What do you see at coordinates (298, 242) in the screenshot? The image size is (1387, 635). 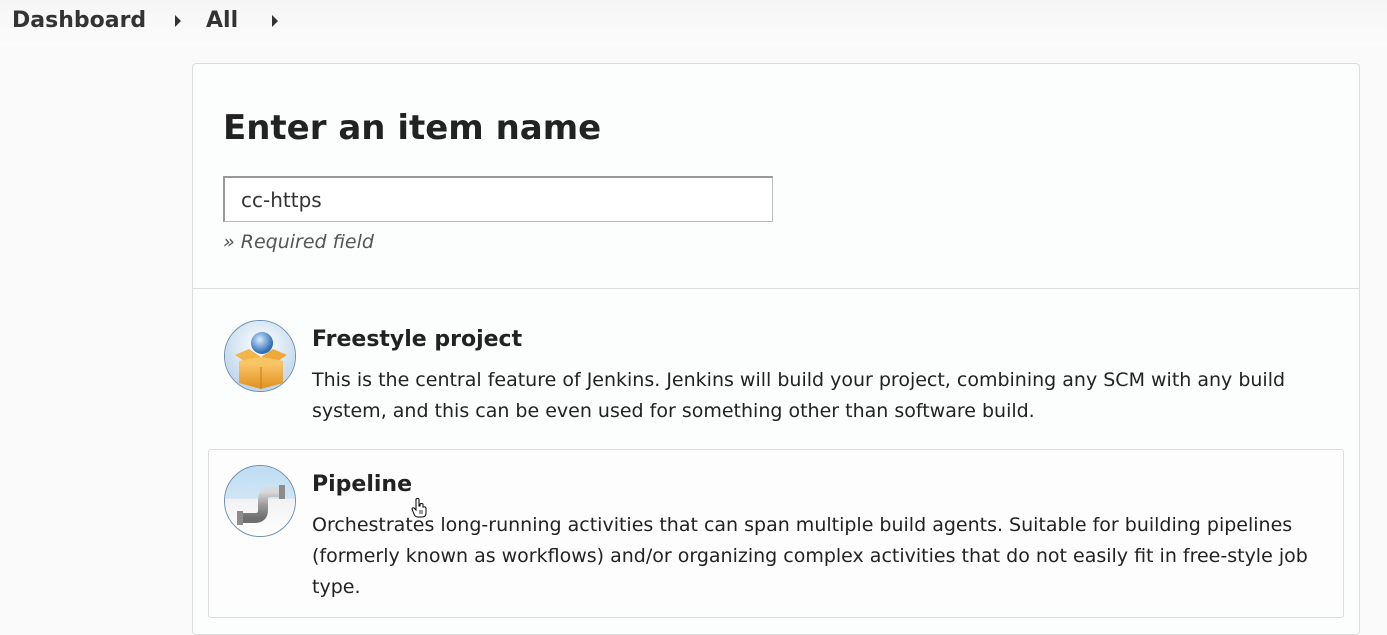 I see `required-field-note: » Required field` at bounding box center [298, 242].